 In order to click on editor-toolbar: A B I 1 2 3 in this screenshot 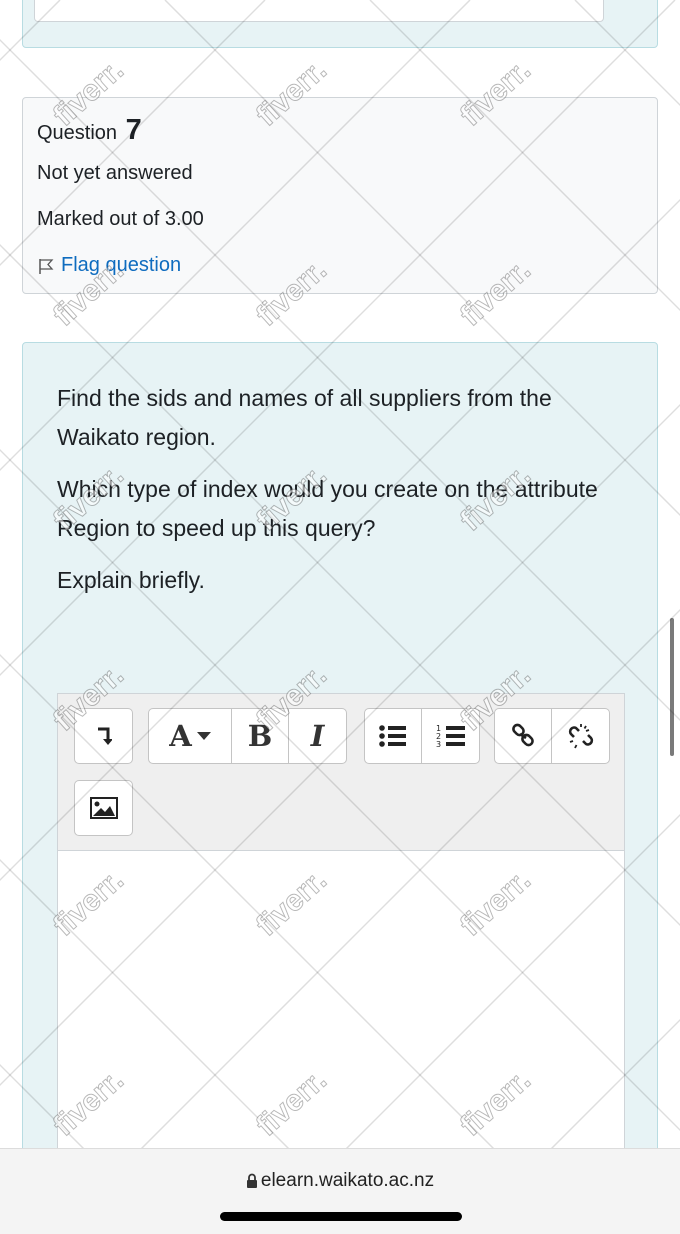, I will do `click(341, 772)`.